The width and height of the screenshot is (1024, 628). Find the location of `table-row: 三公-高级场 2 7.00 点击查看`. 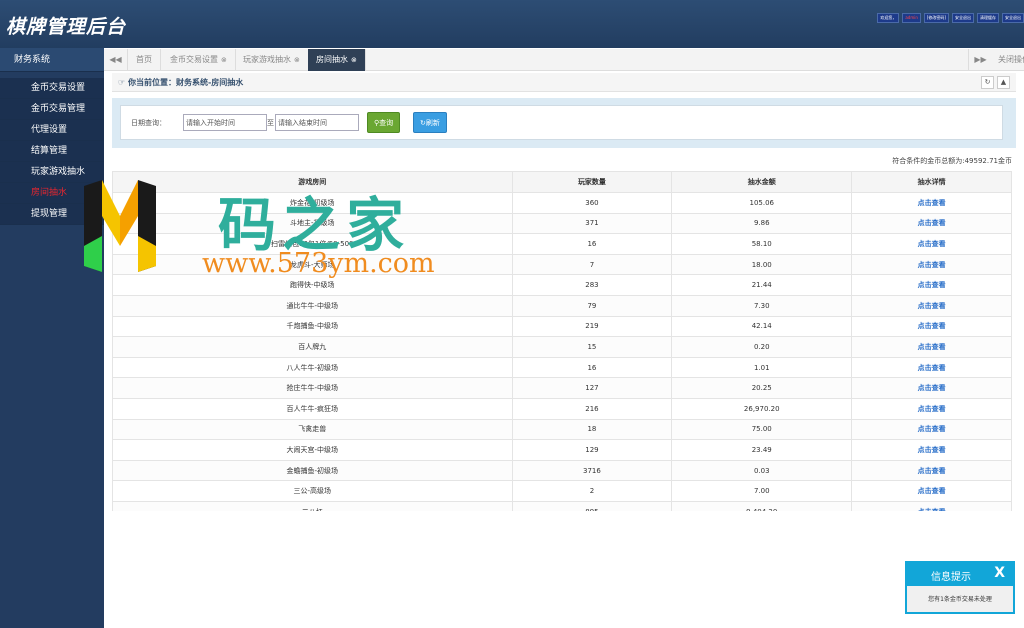

table-row: 三公-高级场 2 7.00 点击查看 is located at coordinates (562, 491).